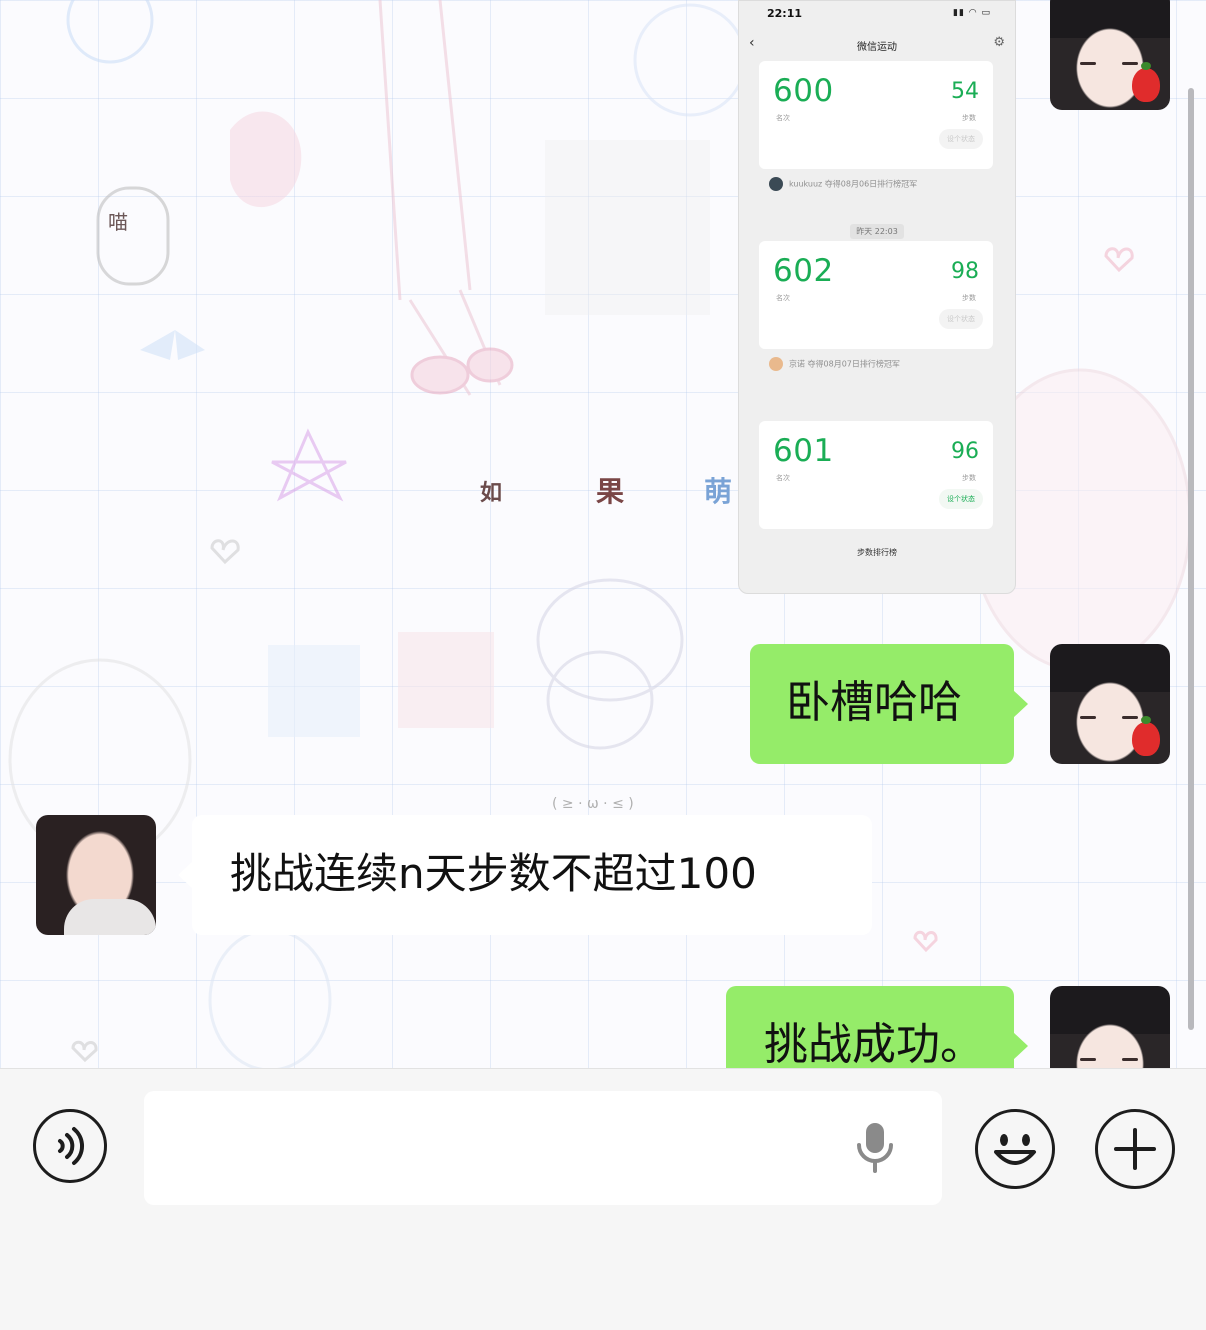 This screenshot has height=1330, width=1206. What do you see at coordinates (965, 91) in the screenshot?
I see `steps-value: 54` at bounding box center [965, 91].